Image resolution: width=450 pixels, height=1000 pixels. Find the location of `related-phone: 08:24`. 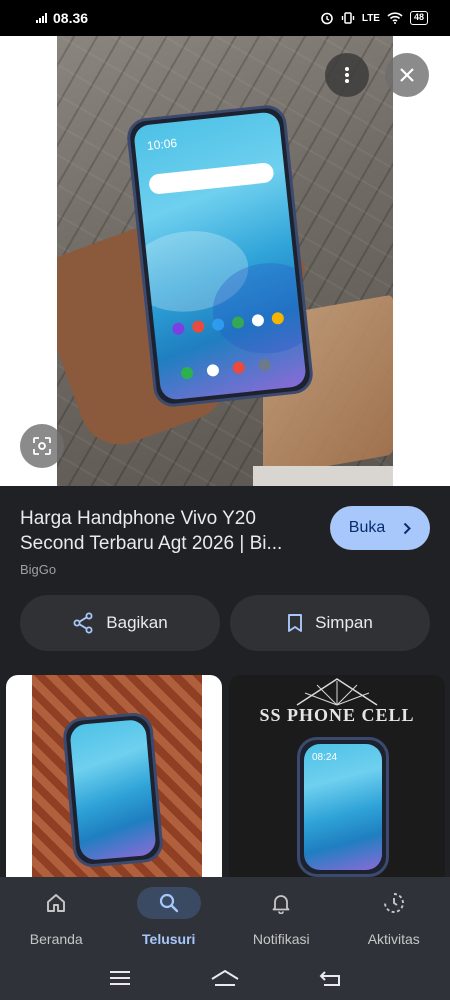

related-phone: 08:24 is located at coordinates (343, 807).